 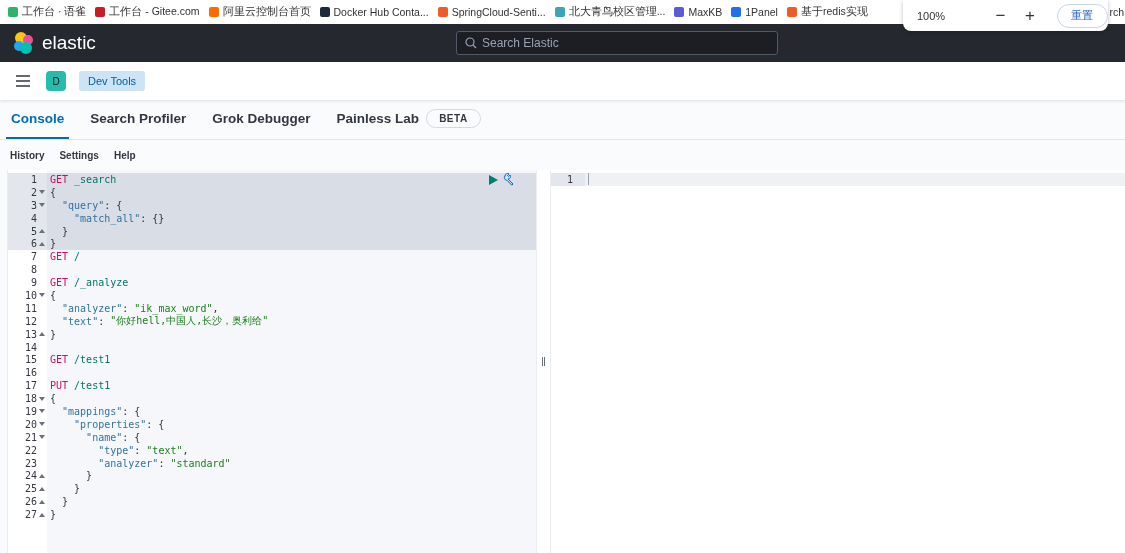 I want to click on line-number: 21, so click(x=30, y=437).